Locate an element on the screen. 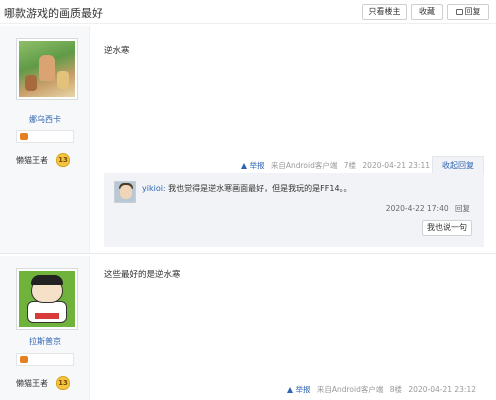 The height and width of the screenshot is (400, 496). reply-button-label: 回复 is located at coordinates (472, 11).